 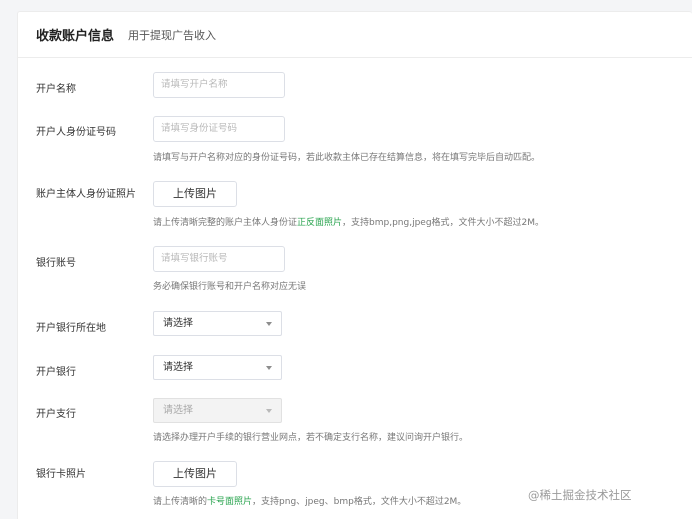 I want to click on card-header: 收款账户信息 用于提现广告收入, so click(x=355, y=35).